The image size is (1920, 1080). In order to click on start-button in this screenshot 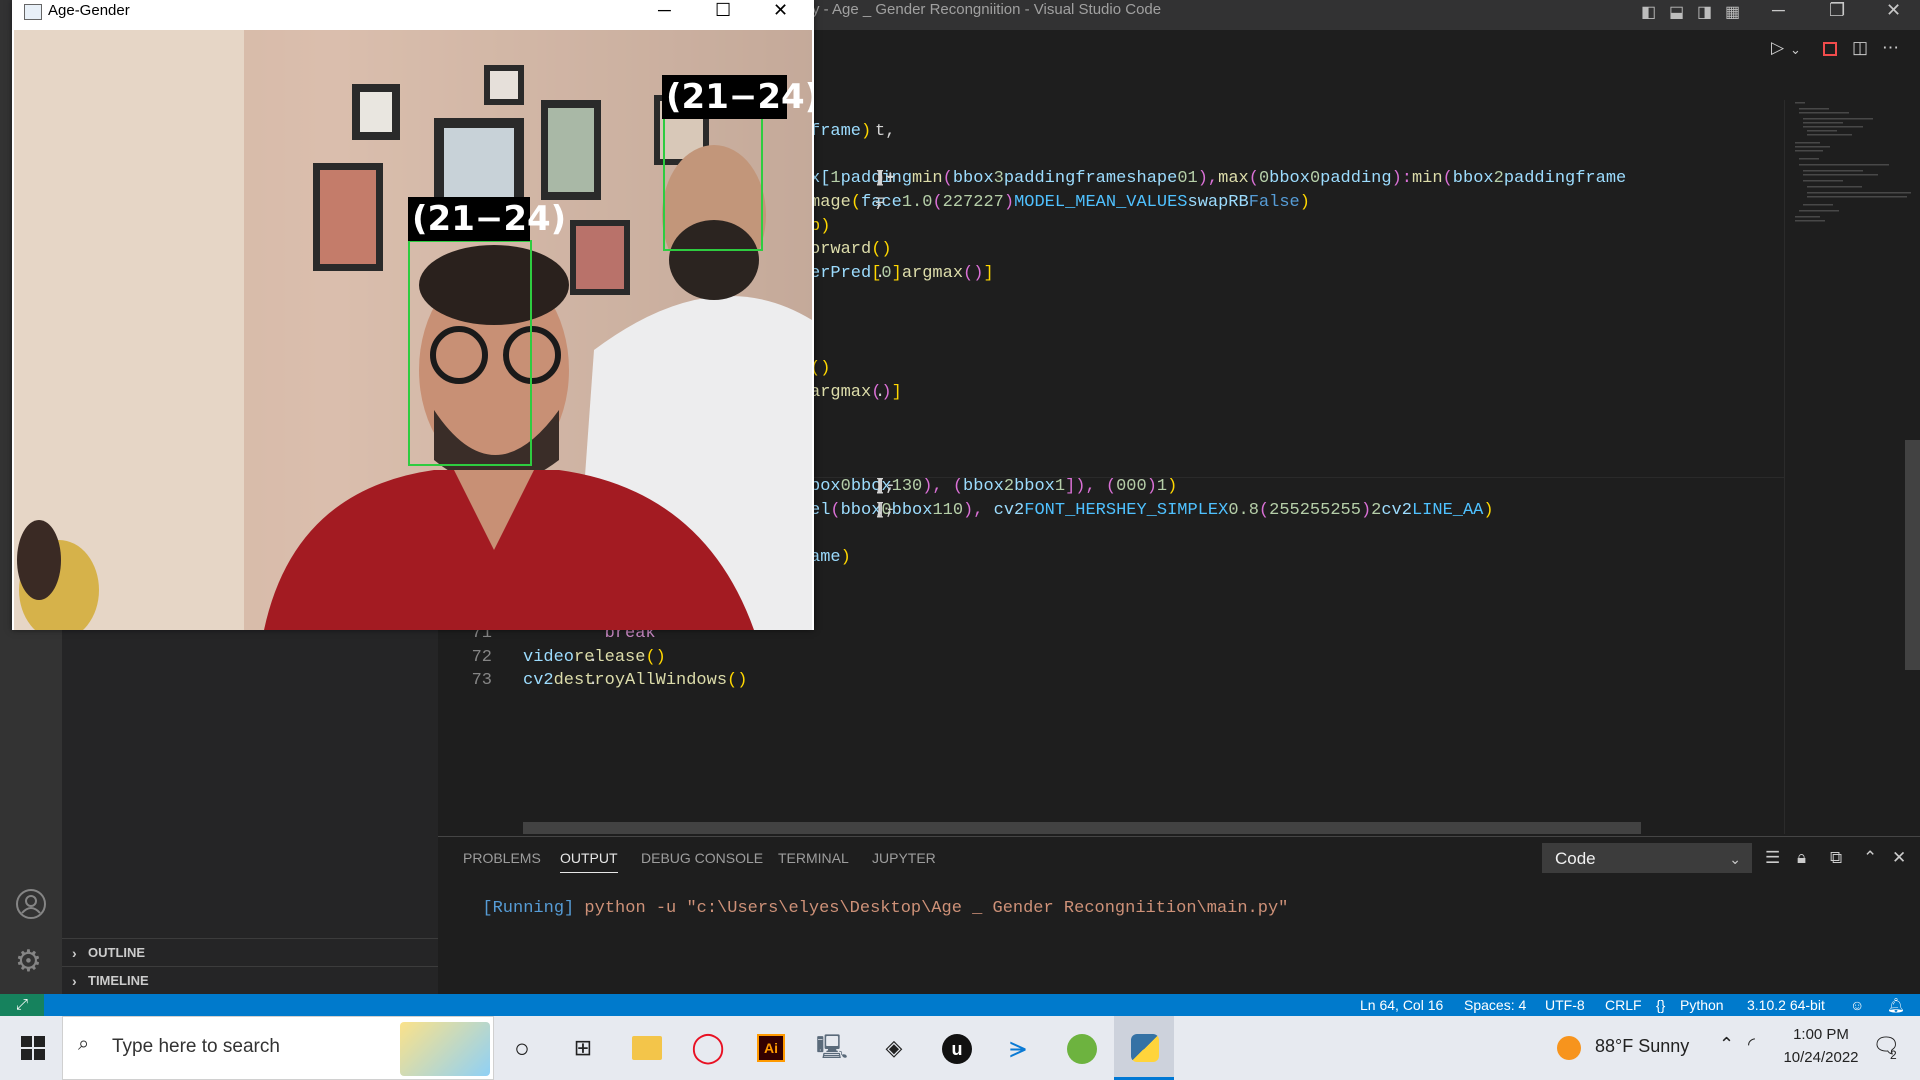, I will do `click(31, 1048)`.